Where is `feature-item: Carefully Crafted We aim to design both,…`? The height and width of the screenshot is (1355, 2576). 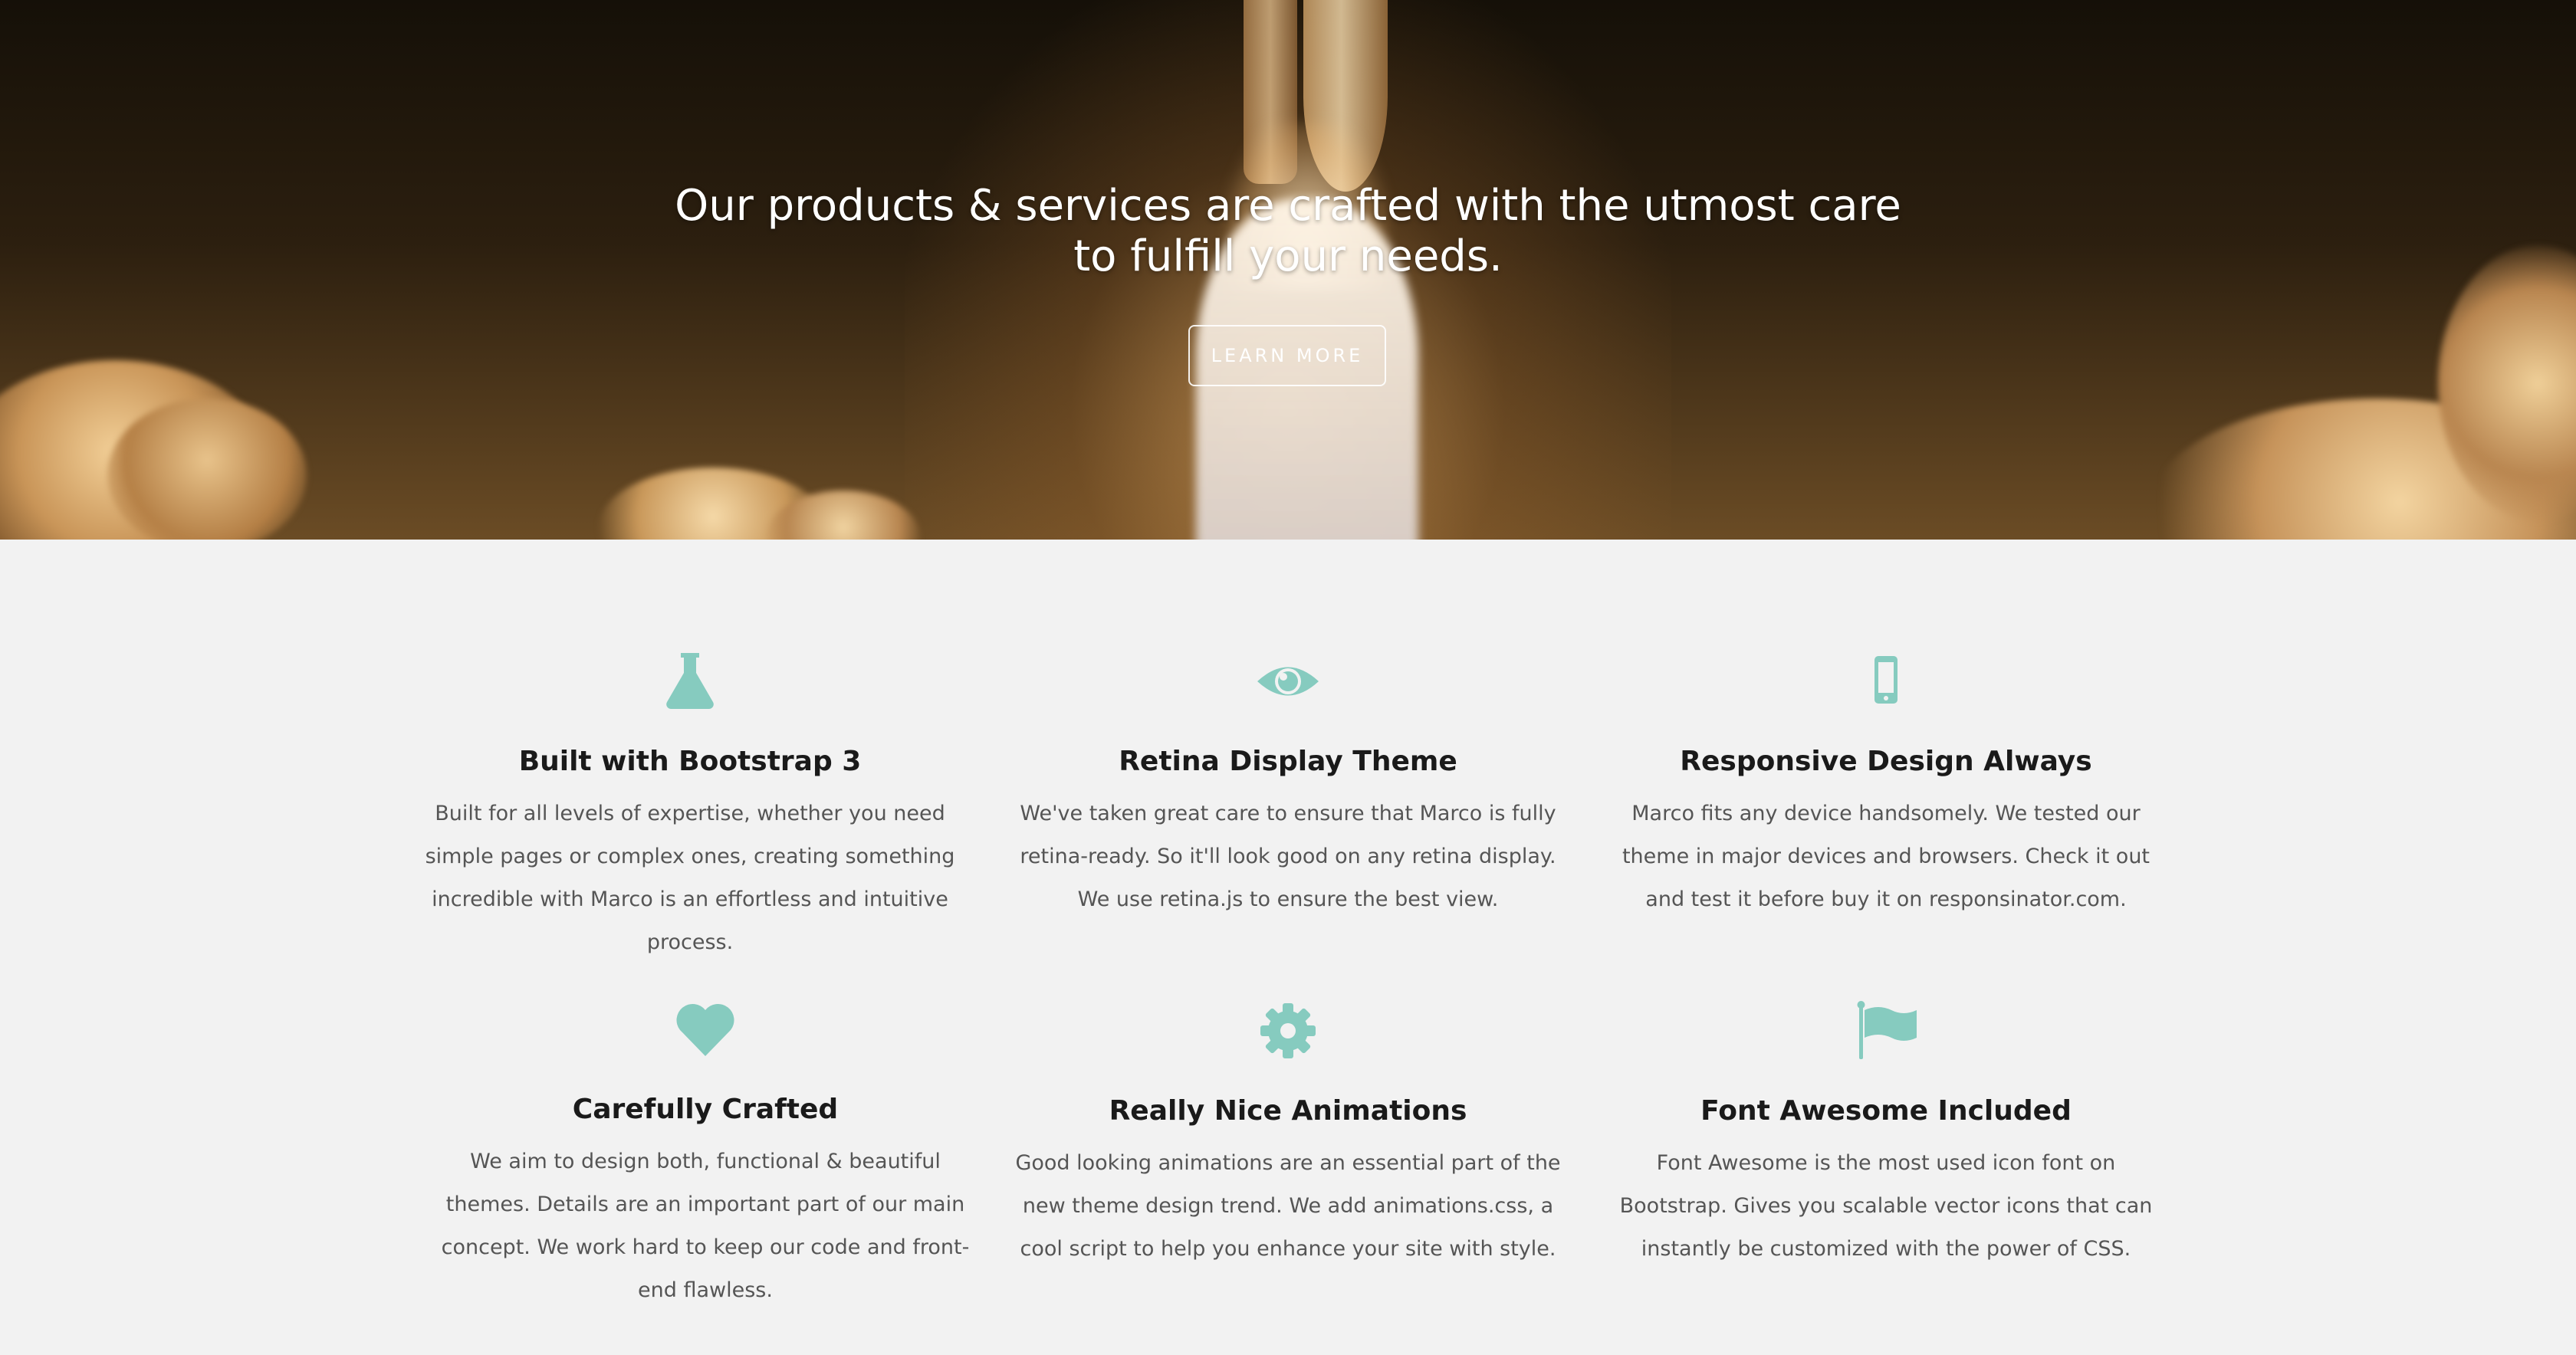 feature-item: Carefully Crafted We aim to design both,… is located at coordinates (706, 1154).